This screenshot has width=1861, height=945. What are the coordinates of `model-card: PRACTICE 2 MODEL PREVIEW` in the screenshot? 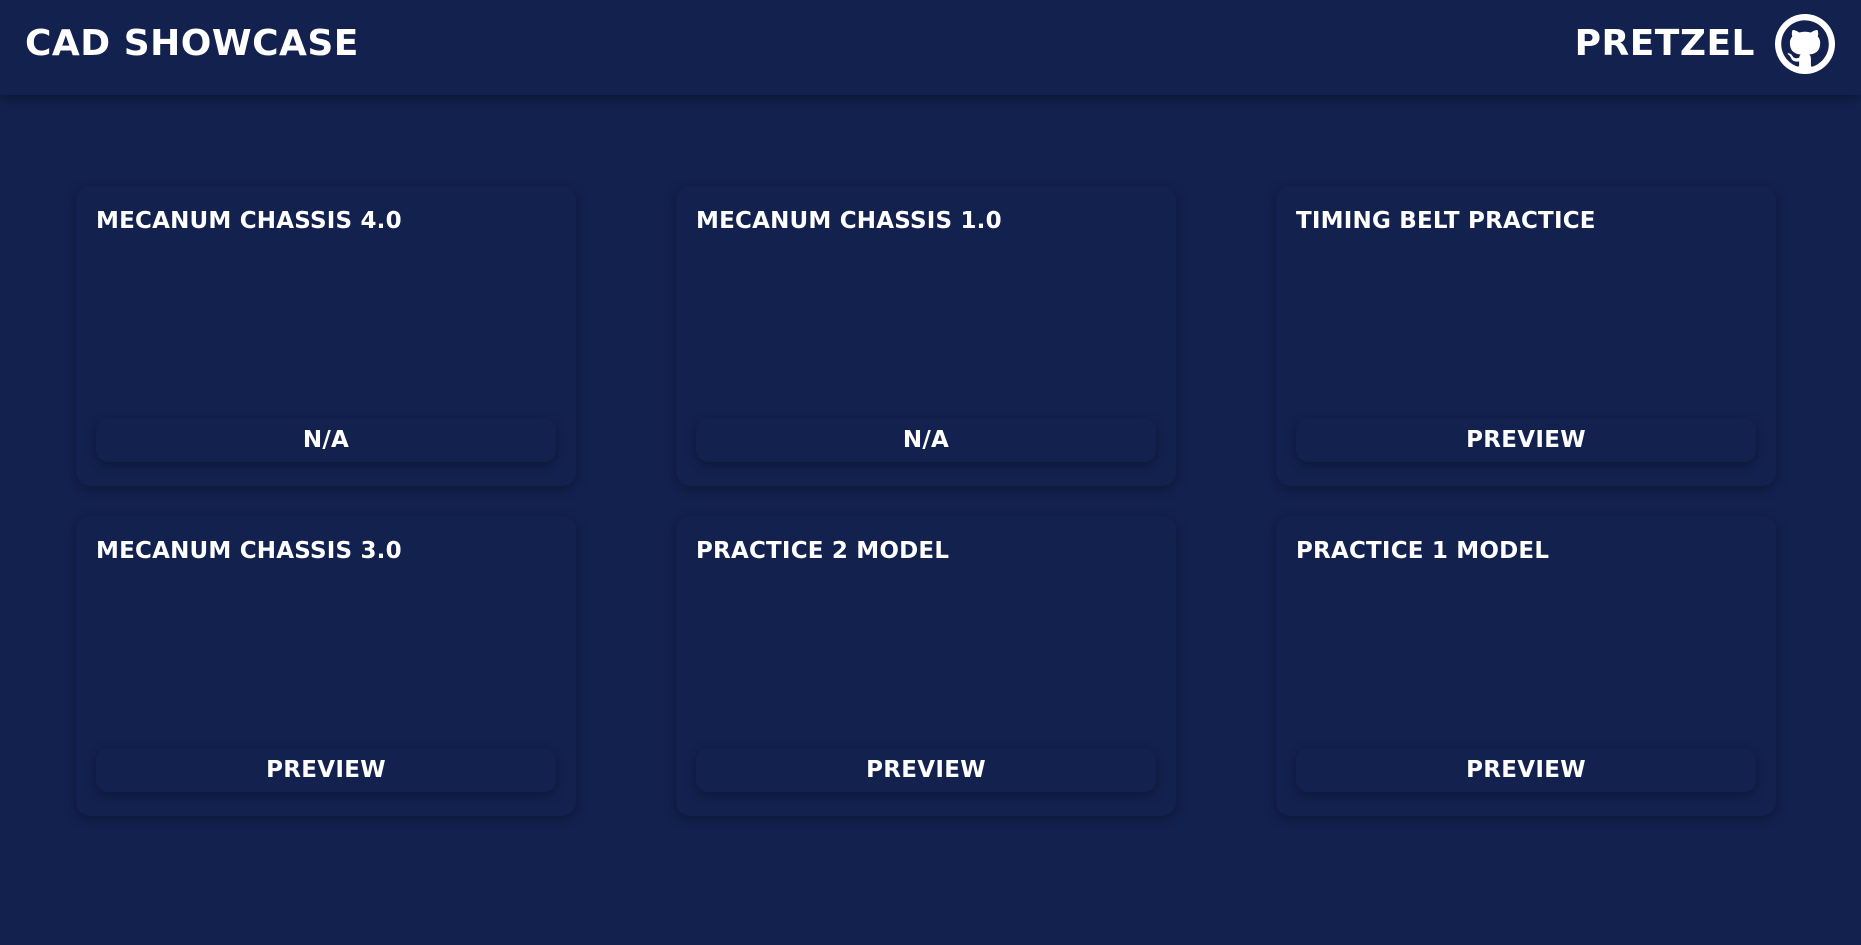 It's located at (926, 666).